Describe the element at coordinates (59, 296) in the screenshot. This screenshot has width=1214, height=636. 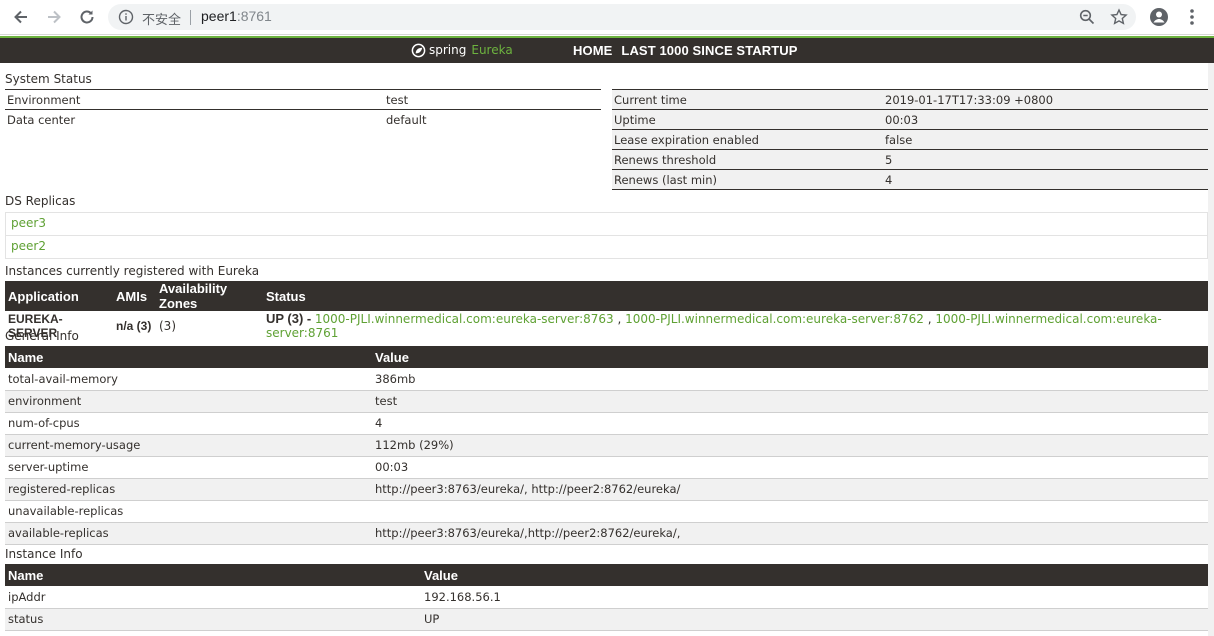
I see `column-header: Application` at that location.